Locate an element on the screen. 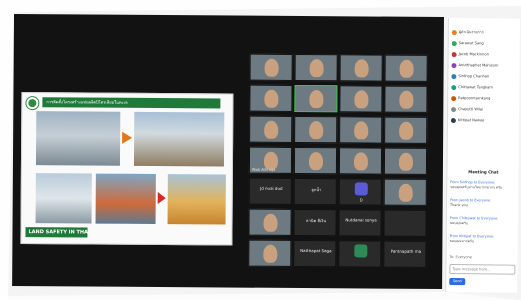 This screenshot has width=521, height=300. chat-text: ขอบคุณครับ is located at coordinates (459, 223).